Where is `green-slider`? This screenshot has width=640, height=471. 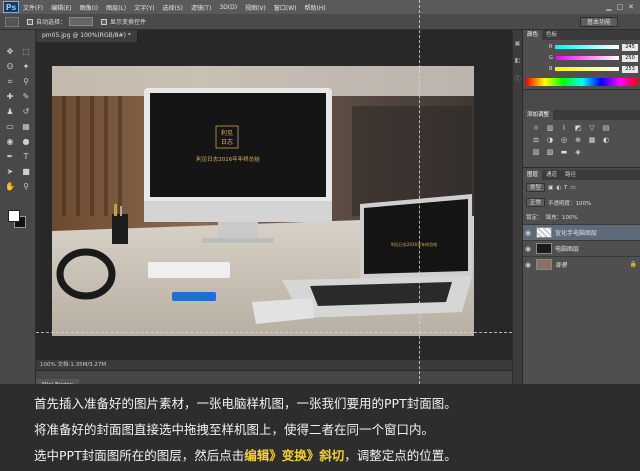 green-slider is located at coordinates (587, 58).